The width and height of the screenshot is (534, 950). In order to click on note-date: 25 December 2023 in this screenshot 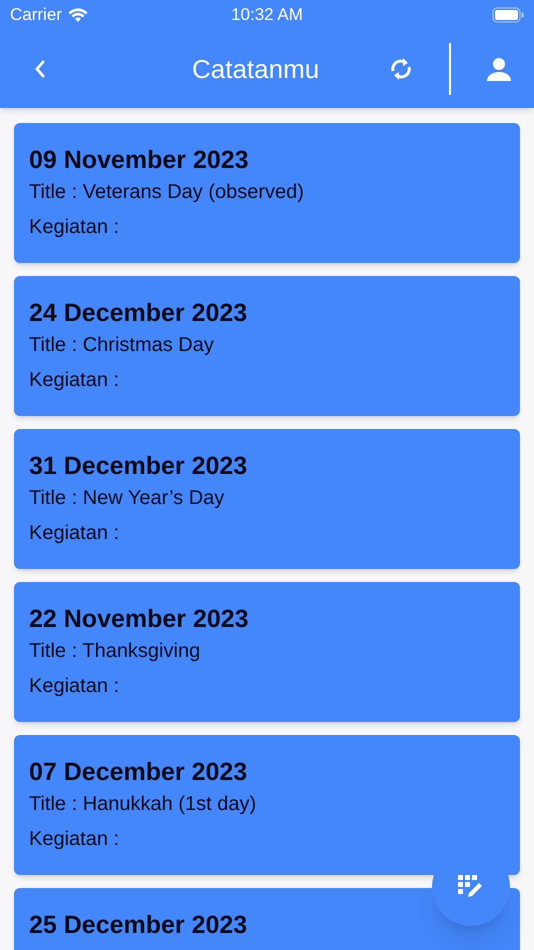, I will do `click(138, 925)`.